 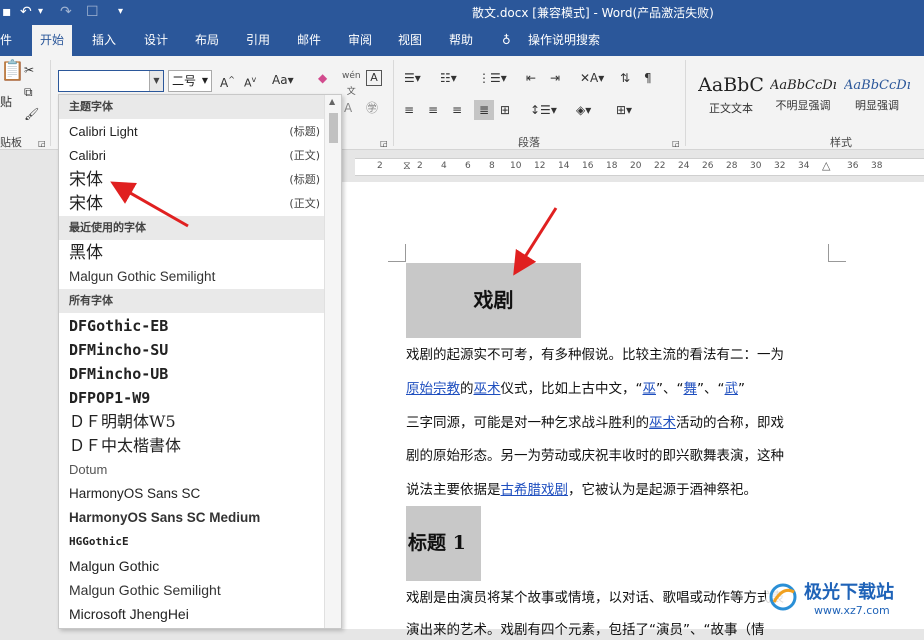 I want to click on font-option-malgun-gothic: Malgun Gothic, so click(x=196, y=566).